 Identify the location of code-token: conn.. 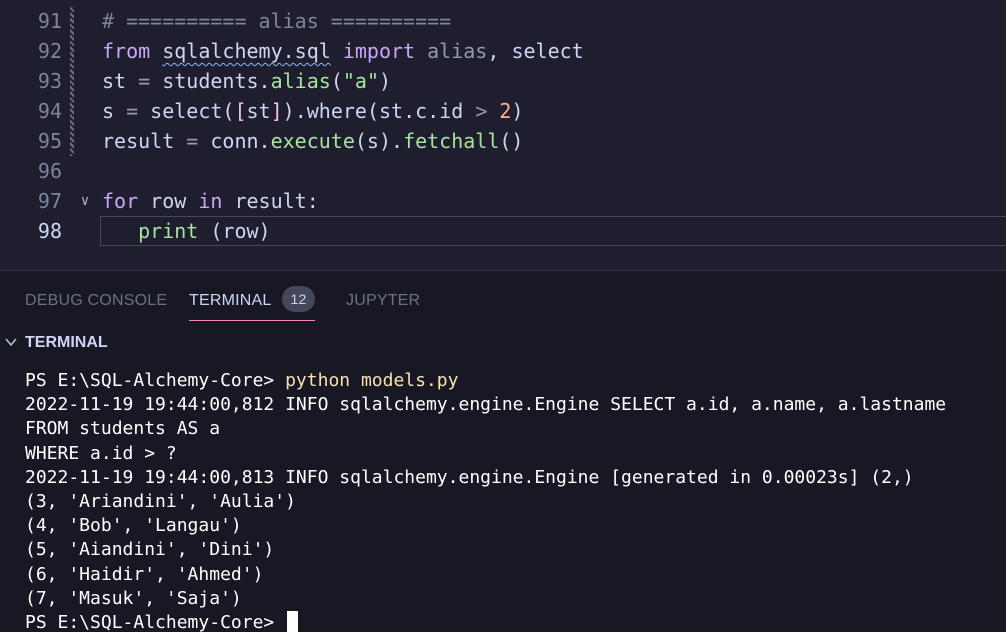
(234, 141).